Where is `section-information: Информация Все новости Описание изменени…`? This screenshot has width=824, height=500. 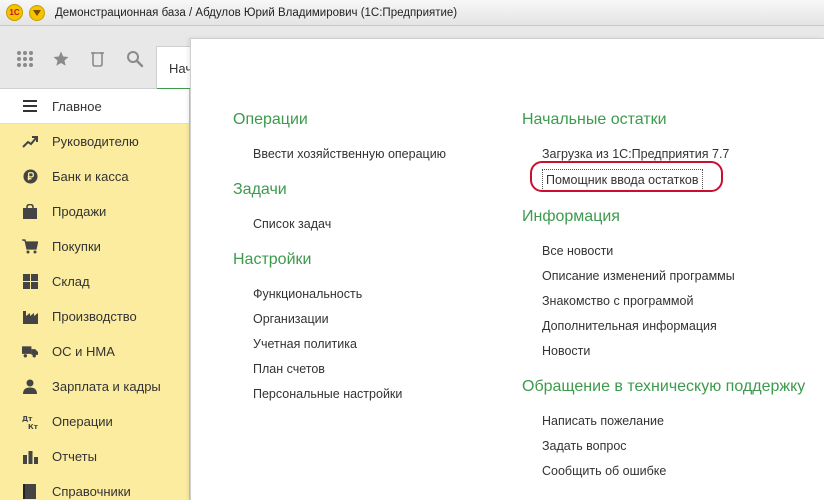 section-information: Информация Все новости Описание изменени… is located at coordinates (672, 285).